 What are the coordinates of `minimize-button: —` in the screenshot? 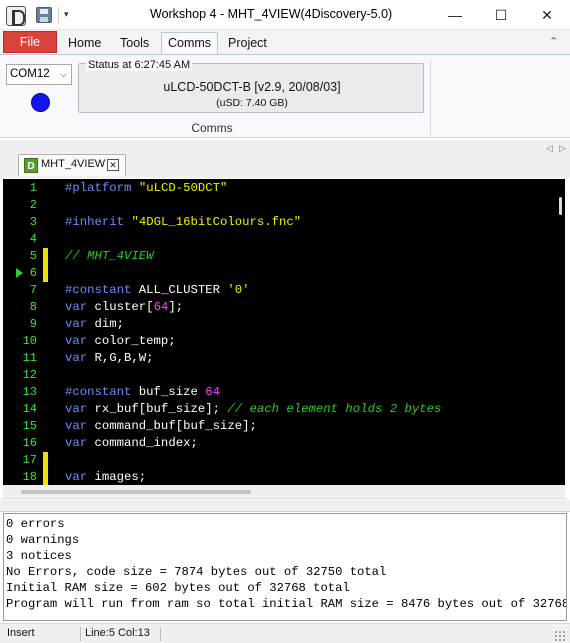 It's located at (455, 15).